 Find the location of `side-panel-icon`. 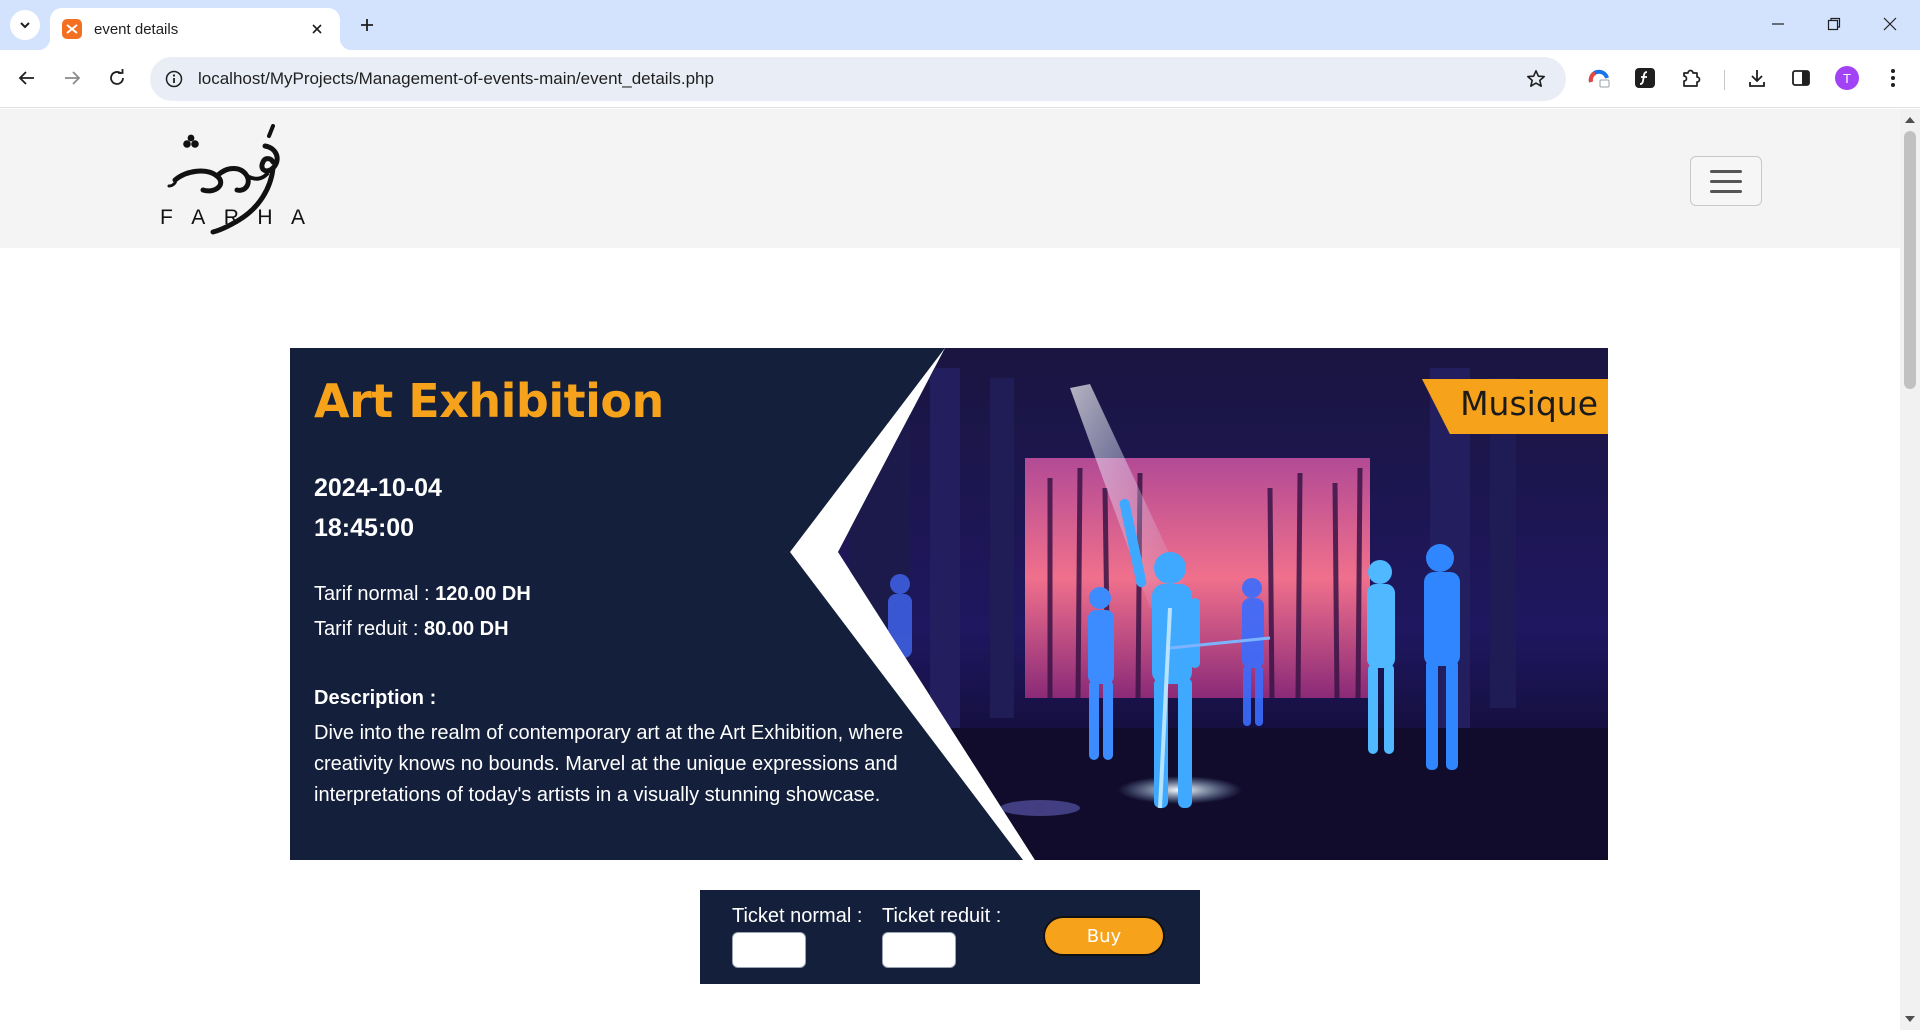

side-panel-icon is located at coordinates (1801, 78).